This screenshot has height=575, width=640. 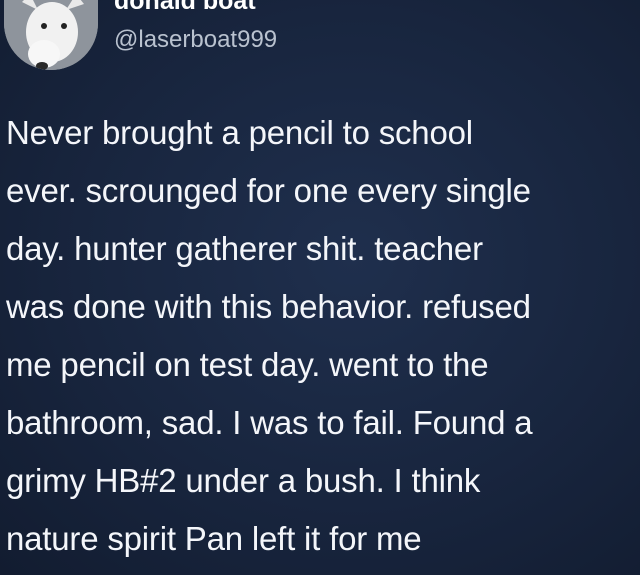 I want to click on tweet-text-line: me pencil on test day. went to the, so click(x=247, y=364).